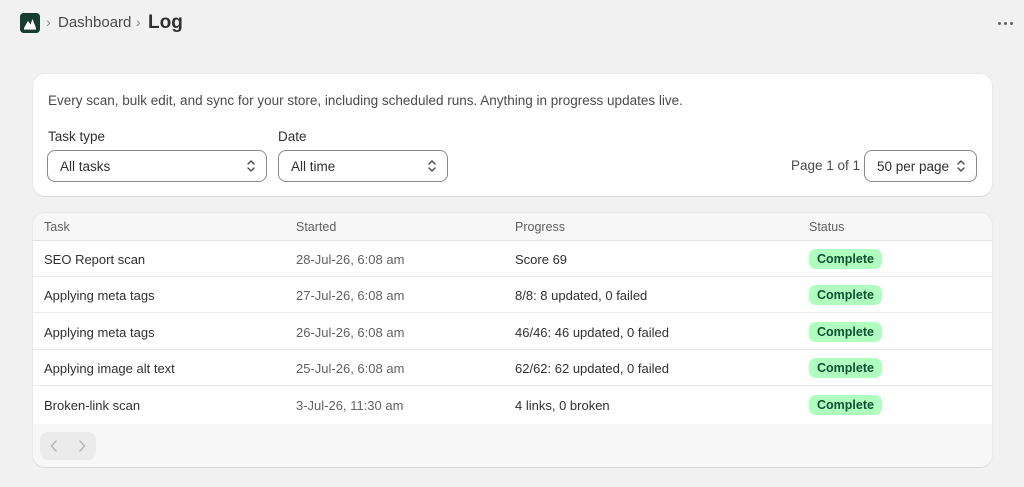  I want to click on started-cell: 3-Jul-26, 11:30 am, so click(350, 405).